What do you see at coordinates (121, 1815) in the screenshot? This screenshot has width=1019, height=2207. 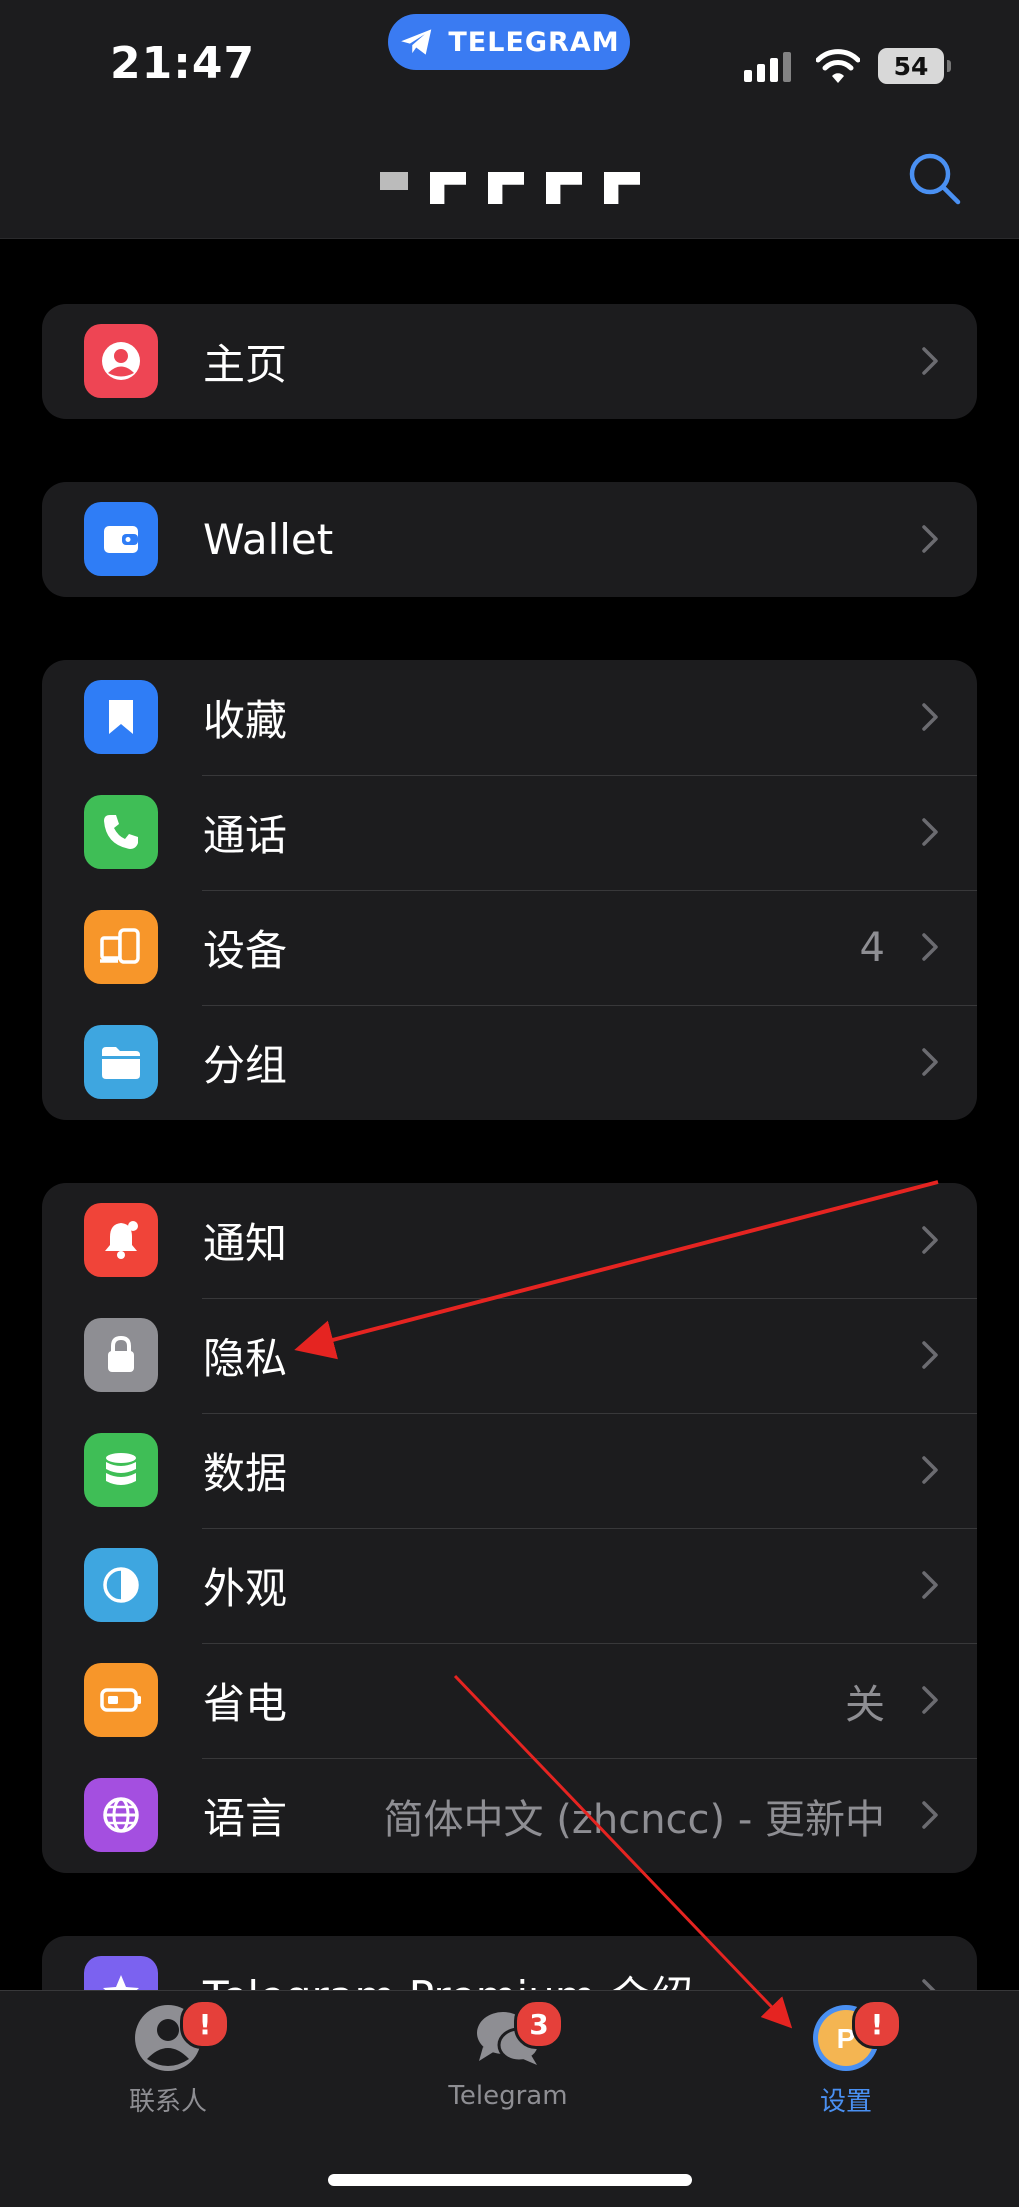 I see `globe-icon` at bounding box center [121, 1815].